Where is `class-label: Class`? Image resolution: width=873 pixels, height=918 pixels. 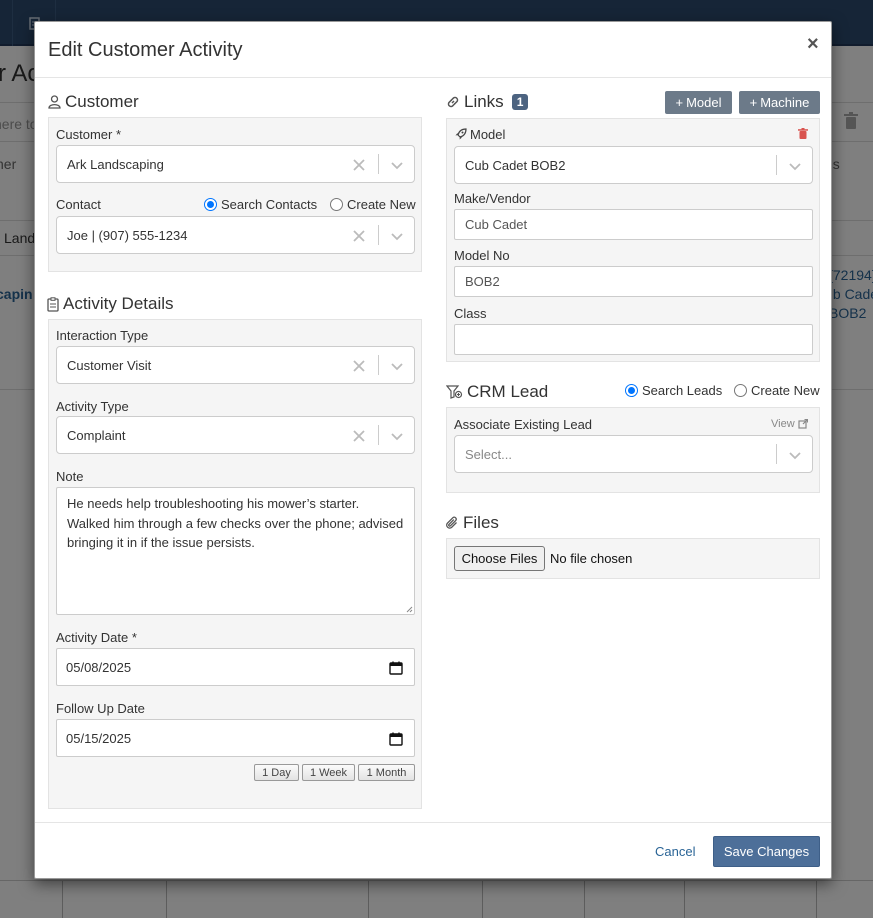
class-label: Class is located at coordinates (470, 313).